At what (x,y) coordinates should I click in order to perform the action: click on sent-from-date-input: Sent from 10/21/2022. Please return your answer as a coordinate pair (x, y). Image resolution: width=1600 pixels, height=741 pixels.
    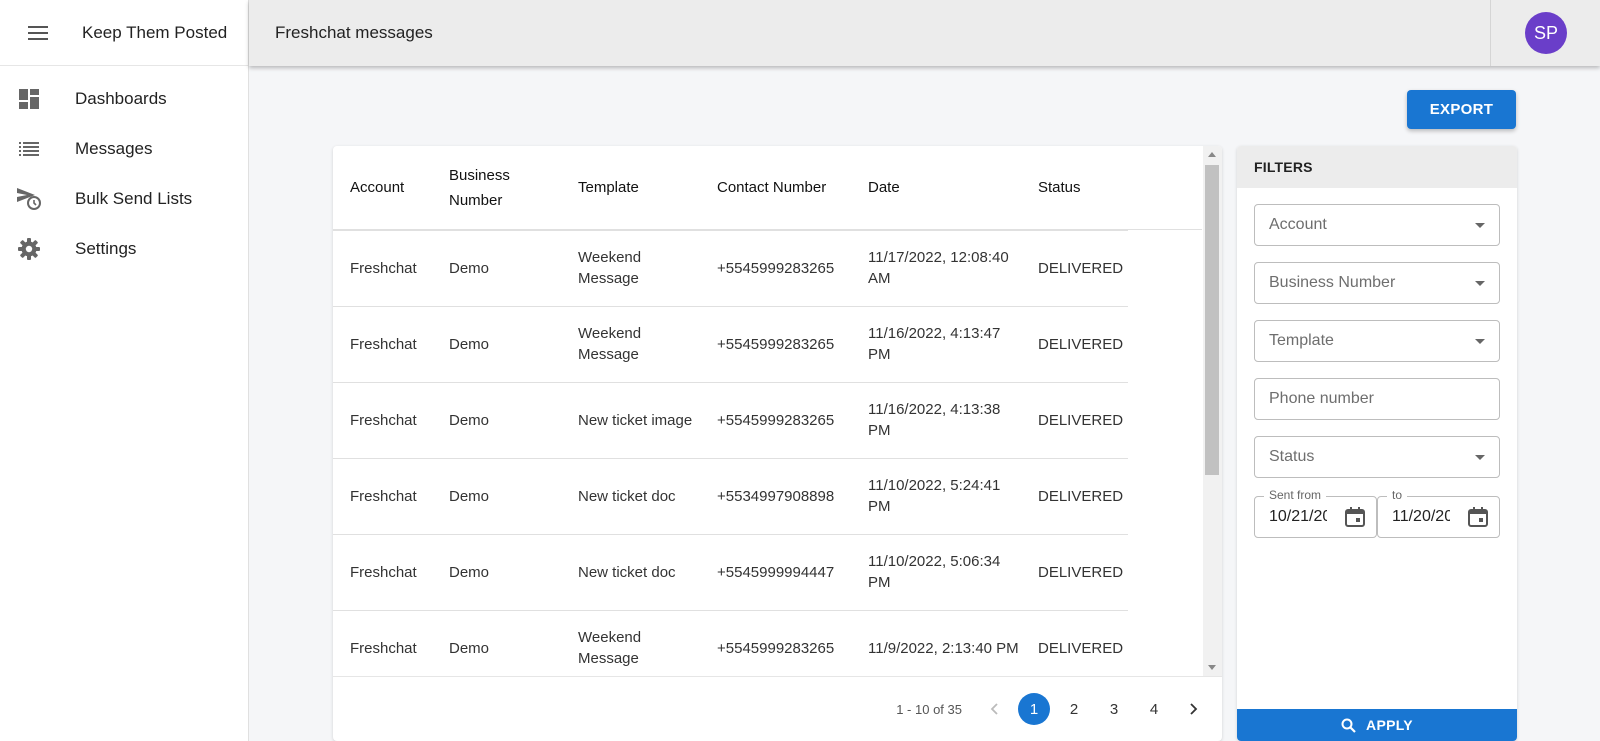
    Looking at the image, I should click on (1315, 513).